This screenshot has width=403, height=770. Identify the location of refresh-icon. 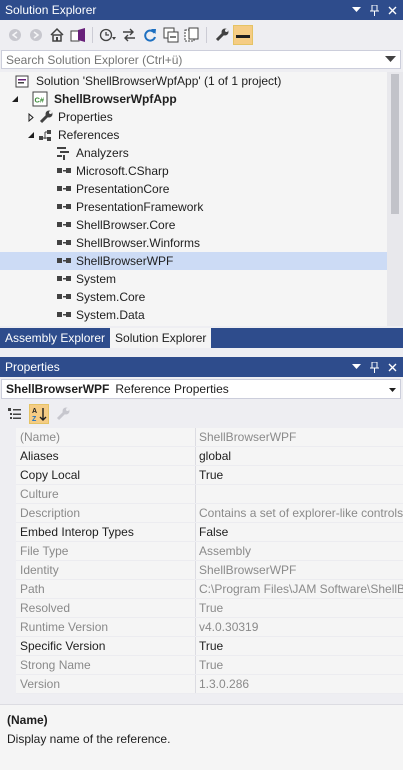
(150, 35).